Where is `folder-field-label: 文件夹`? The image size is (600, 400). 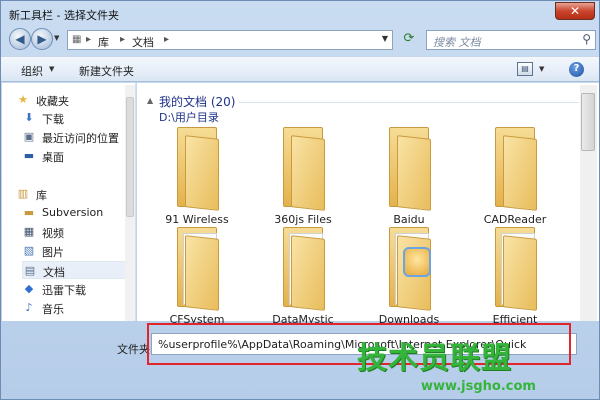 folder-field-label: 文件夹 is located at coordinates (133, 349).